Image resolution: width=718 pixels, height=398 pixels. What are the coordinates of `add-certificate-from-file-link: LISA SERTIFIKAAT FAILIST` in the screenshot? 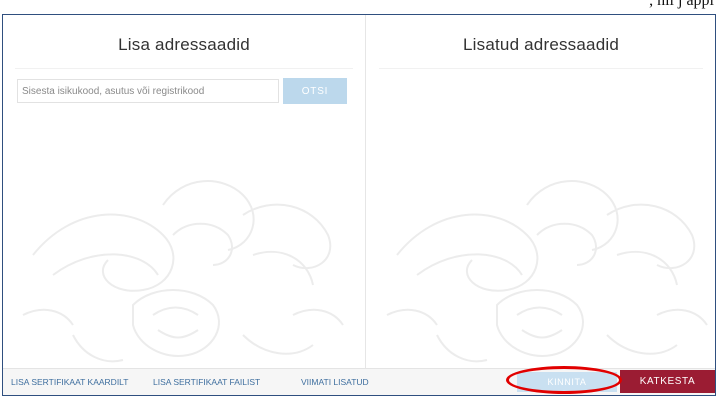 It's located at (206, 382).